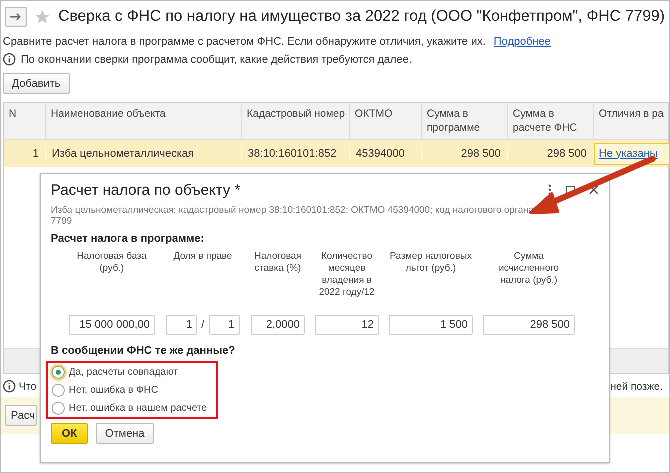 The height and width of the screenshot is (473, 670). I want to click on field-label: Налоговая база (руб.), so click(112, 263).